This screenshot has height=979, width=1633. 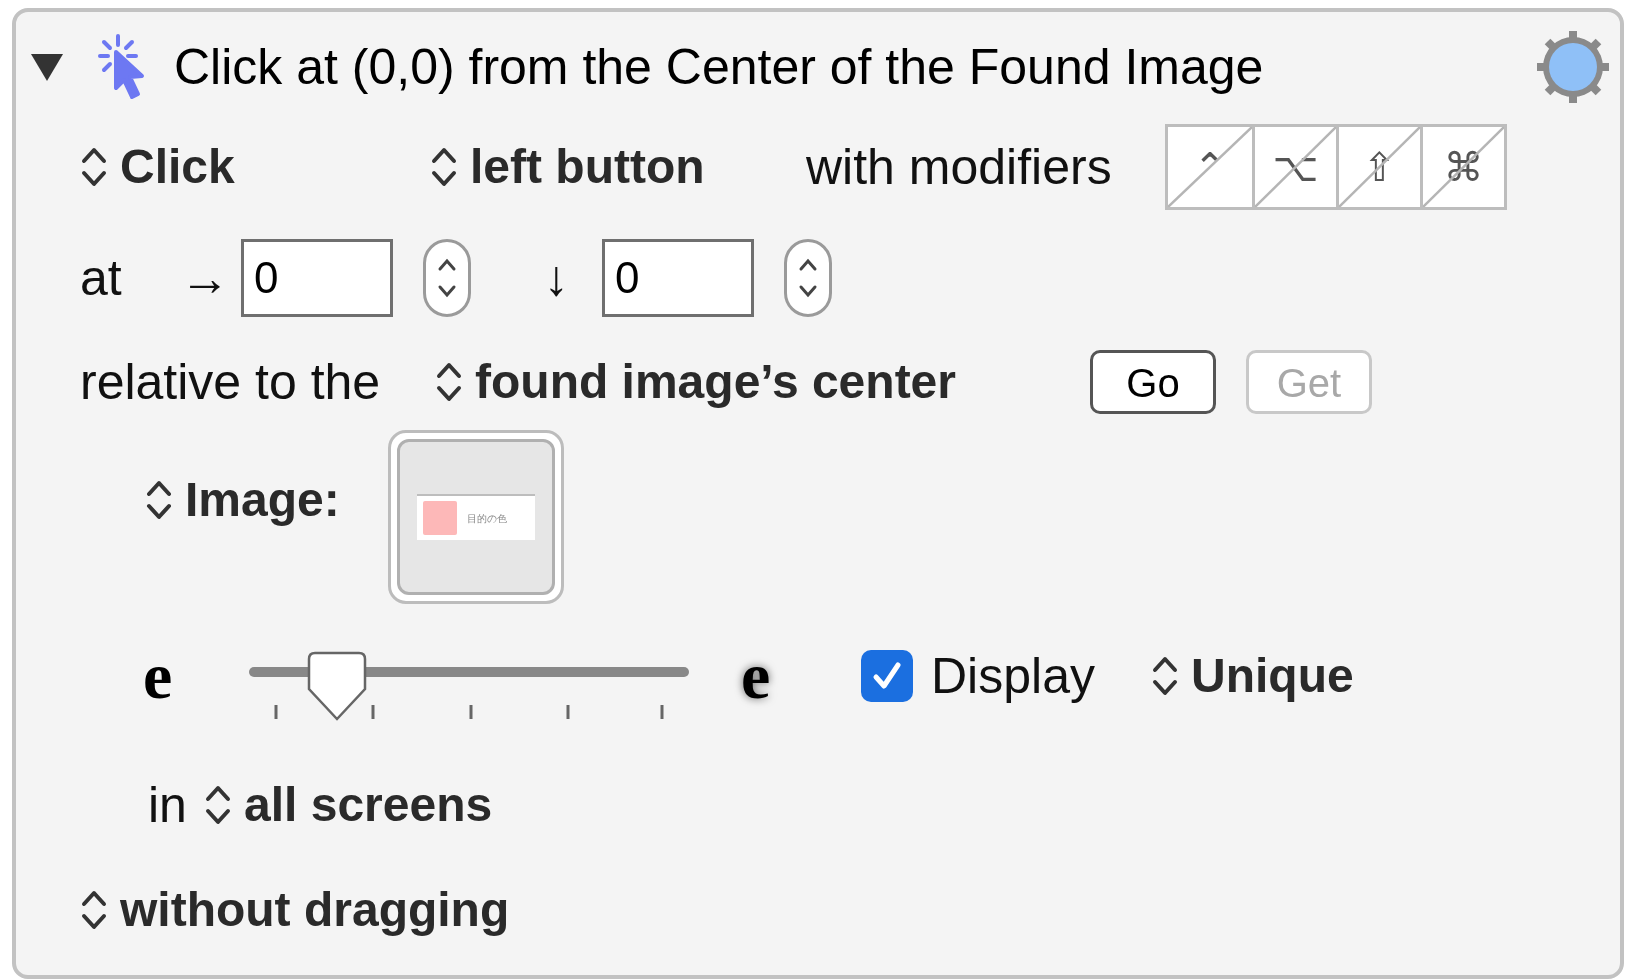 What do you see at coordinates (487, 518) in the screenshot?
I see `thumbnail-caption: 目的の色` at bounding box center [487, 518].